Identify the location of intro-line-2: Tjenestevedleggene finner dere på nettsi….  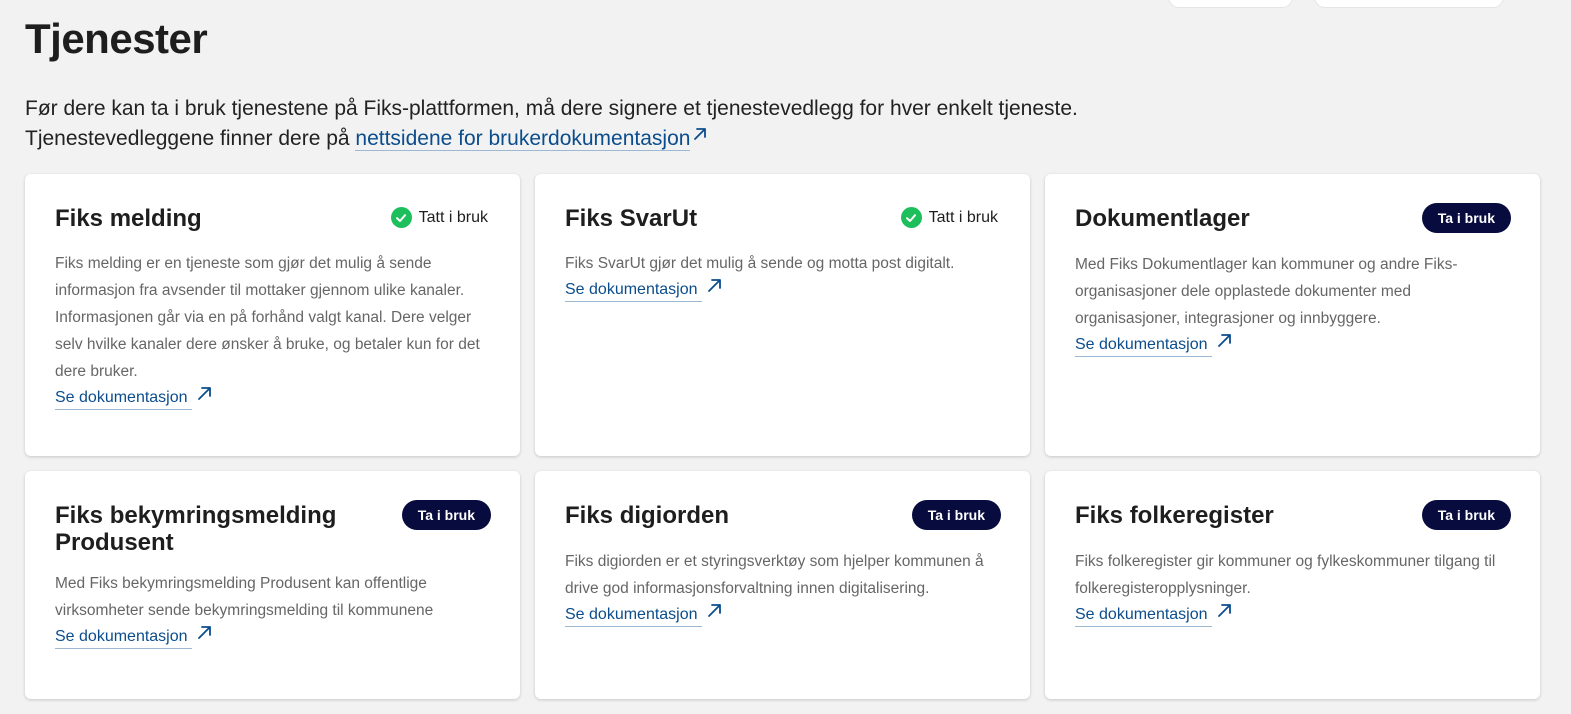
(782, 139).